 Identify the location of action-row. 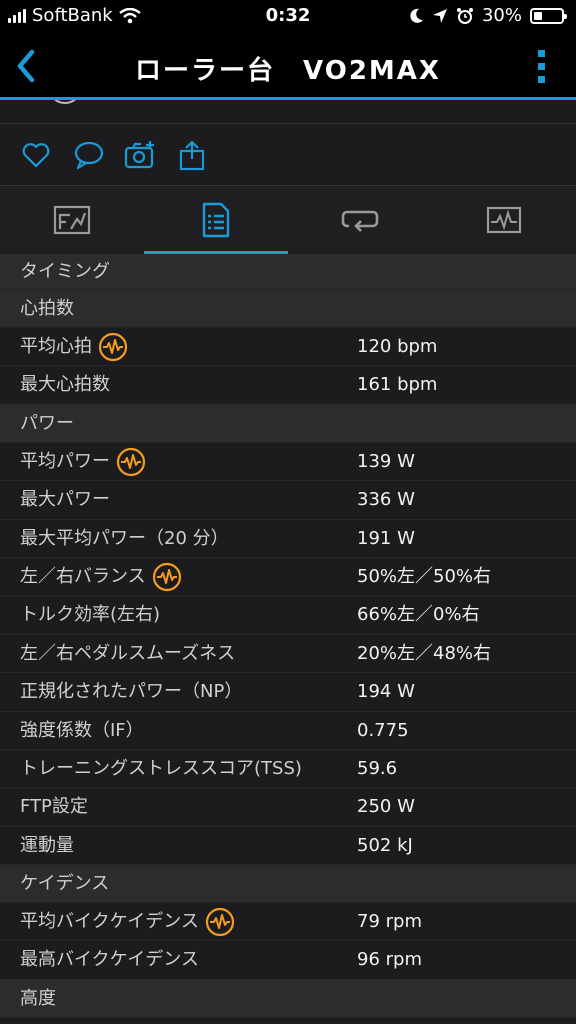
(288, 155).